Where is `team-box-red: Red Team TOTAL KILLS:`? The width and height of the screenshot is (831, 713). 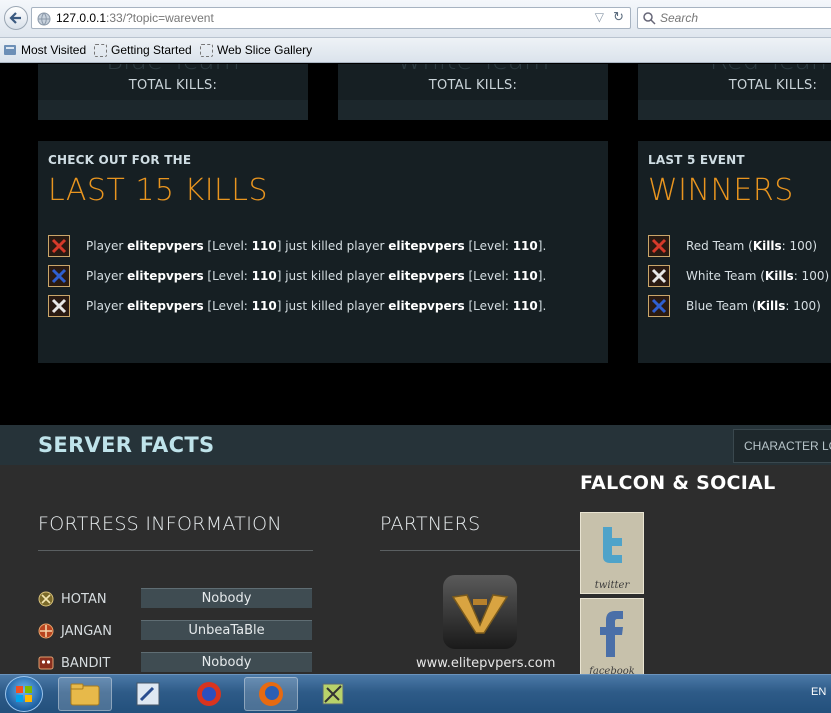 team-box-red: Red Team TOTAL KILLS: is located at coordinates (734, 92).